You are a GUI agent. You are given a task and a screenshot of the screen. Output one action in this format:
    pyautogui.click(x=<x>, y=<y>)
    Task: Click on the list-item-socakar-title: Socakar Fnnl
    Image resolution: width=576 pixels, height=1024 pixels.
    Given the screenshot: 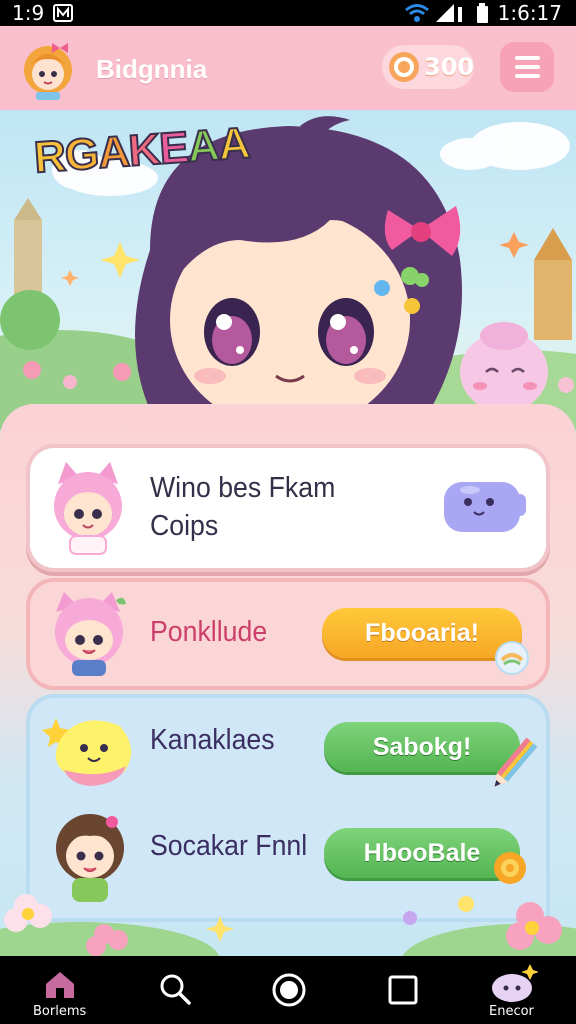 What is the action you would take?
    pyautogui.click(x=229, y=846)
    